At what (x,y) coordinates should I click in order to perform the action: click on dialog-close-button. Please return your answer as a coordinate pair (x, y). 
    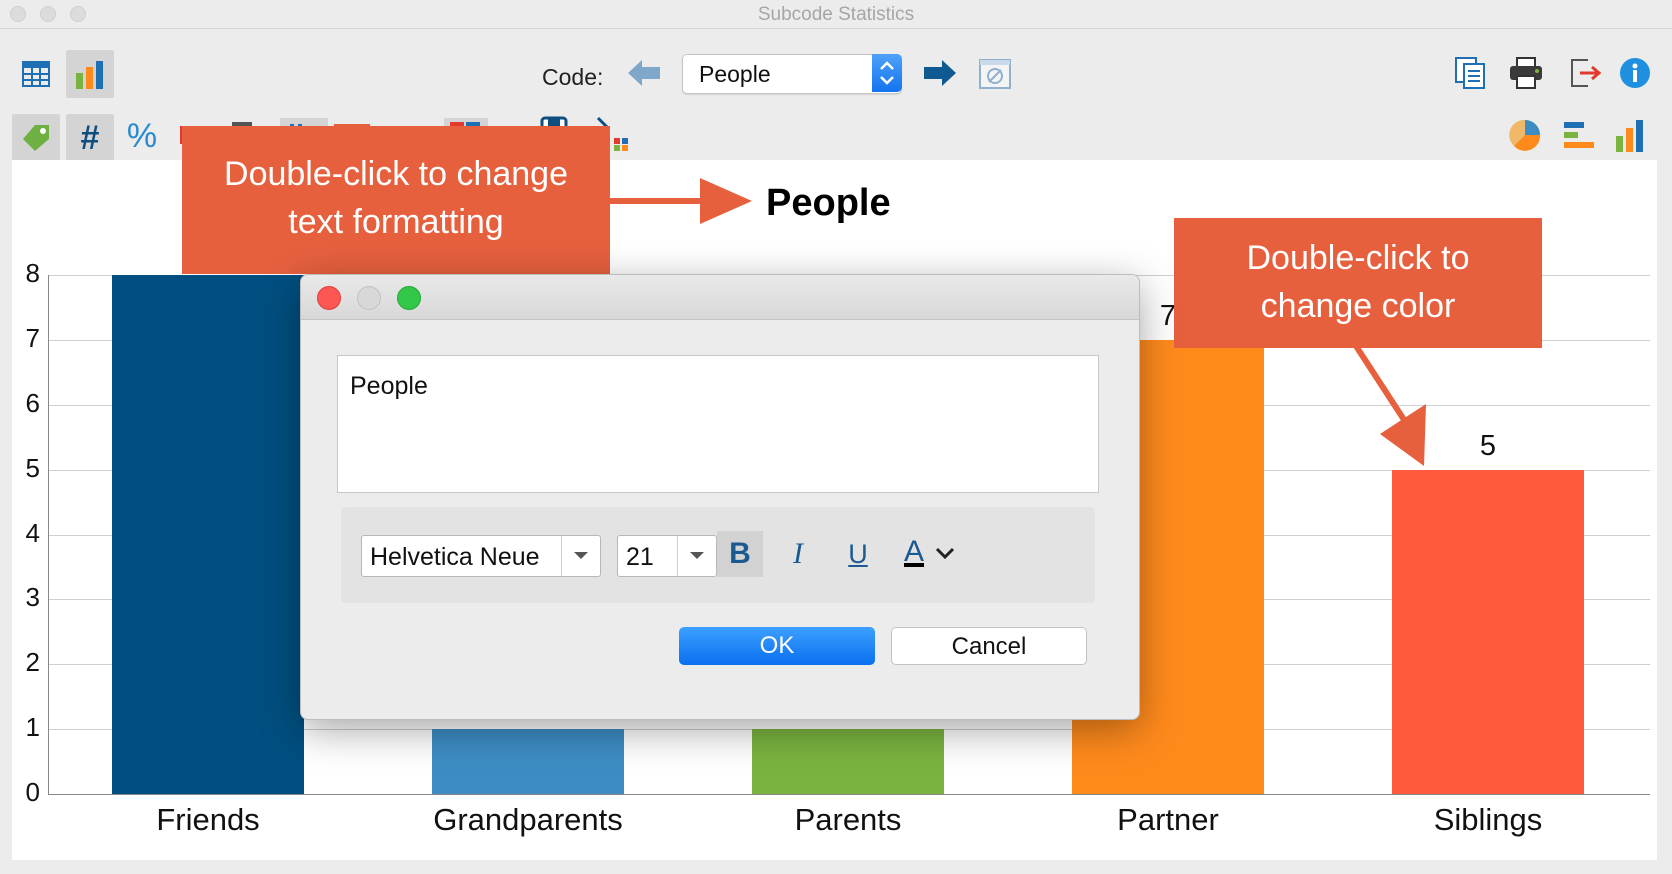
    Looking at the image, I should click on (329, 298).